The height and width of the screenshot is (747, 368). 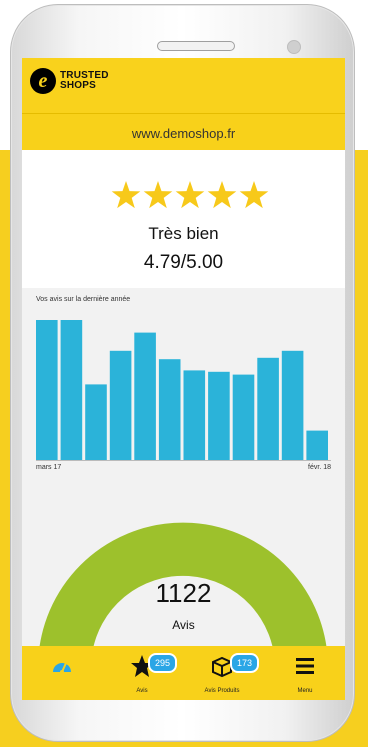 I want to click on trusted-shops-logo-icon: e, so click(x=43, y=81).